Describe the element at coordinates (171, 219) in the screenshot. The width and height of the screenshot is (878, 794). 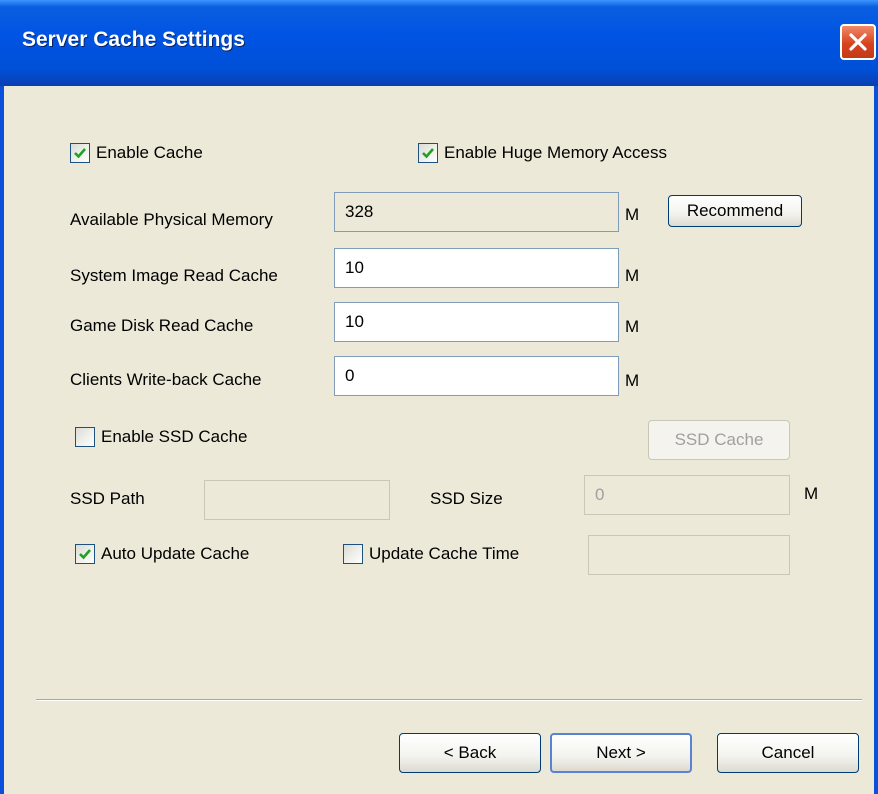
I see `available-memory-label: Available Physical Memory` at that location.